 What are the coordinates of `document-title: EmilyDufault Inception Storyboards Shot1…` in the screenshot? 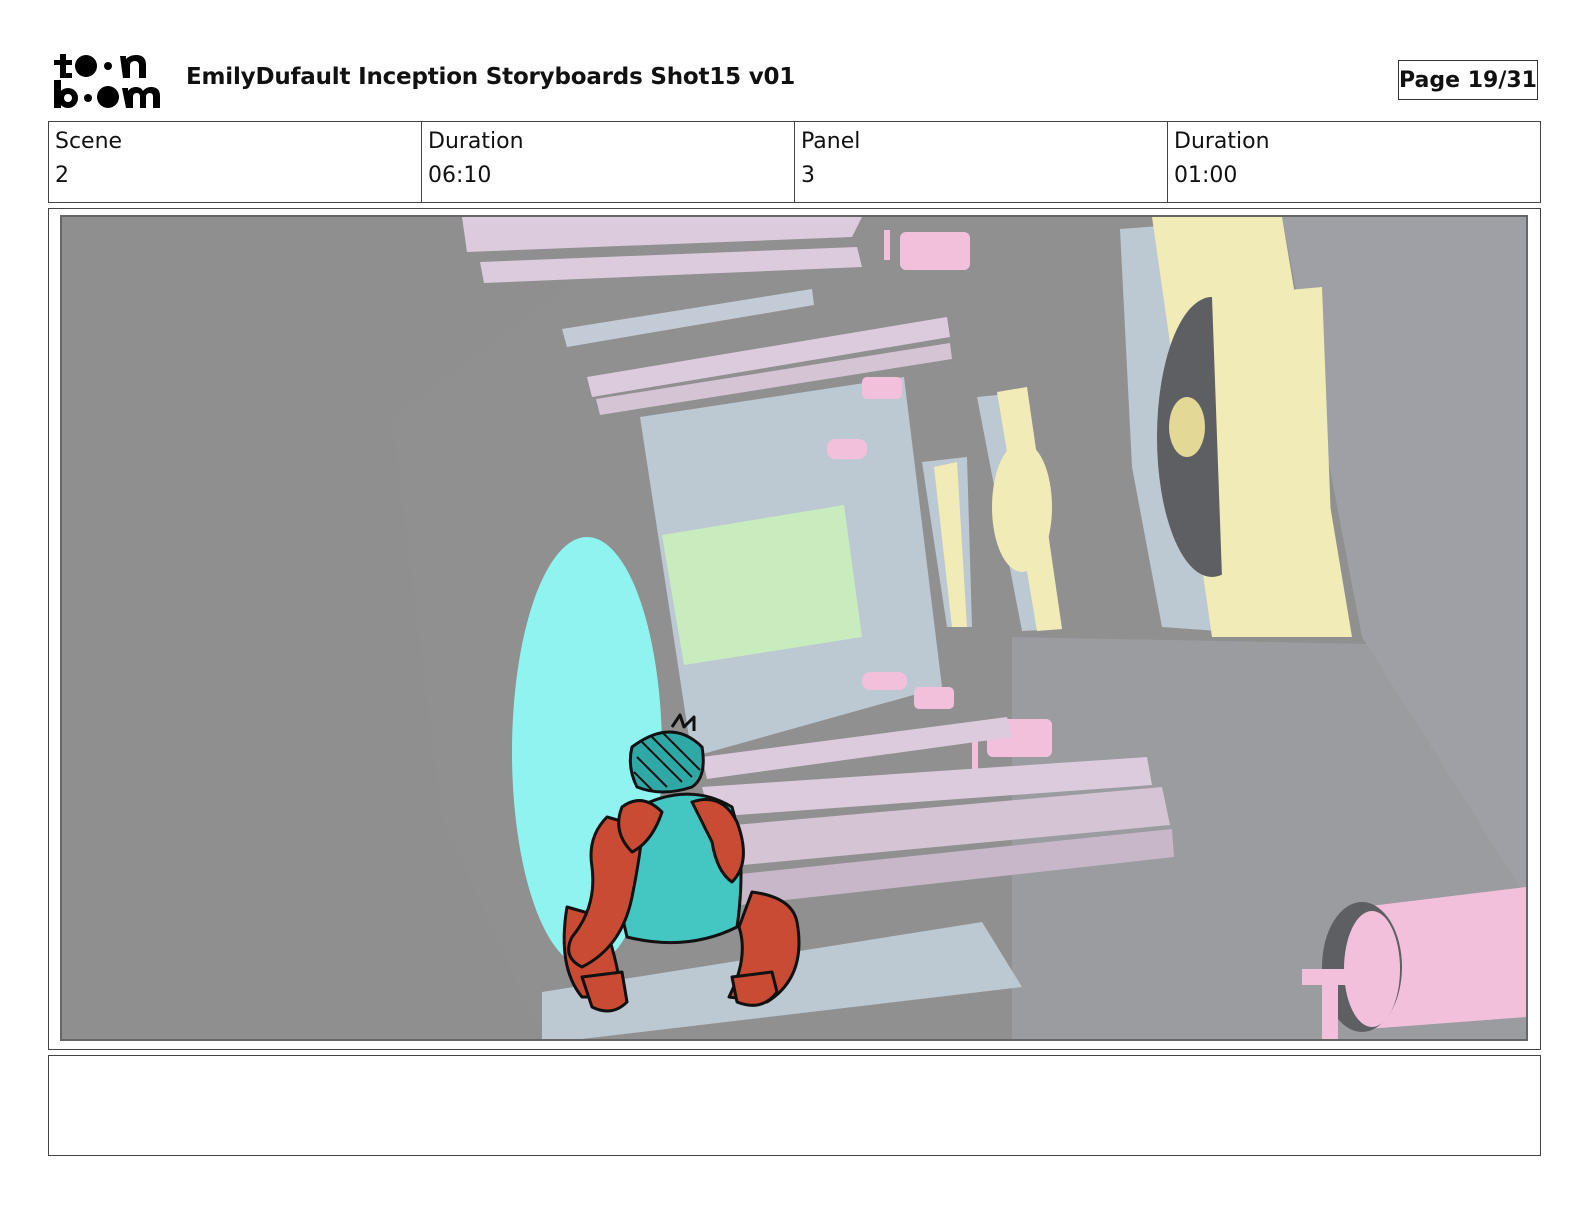 It's located at (491, 77).